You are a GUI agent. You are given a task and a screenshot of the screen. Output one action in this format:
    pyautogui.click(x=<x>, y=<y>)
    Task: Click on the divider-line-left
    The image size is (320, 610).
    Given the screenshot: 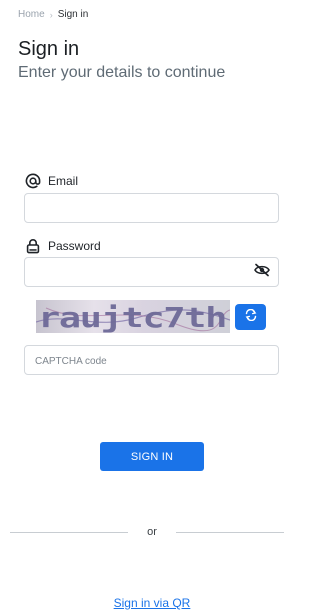 What is the action you would take?
    pyautogui.click(x=69, y=532)
    